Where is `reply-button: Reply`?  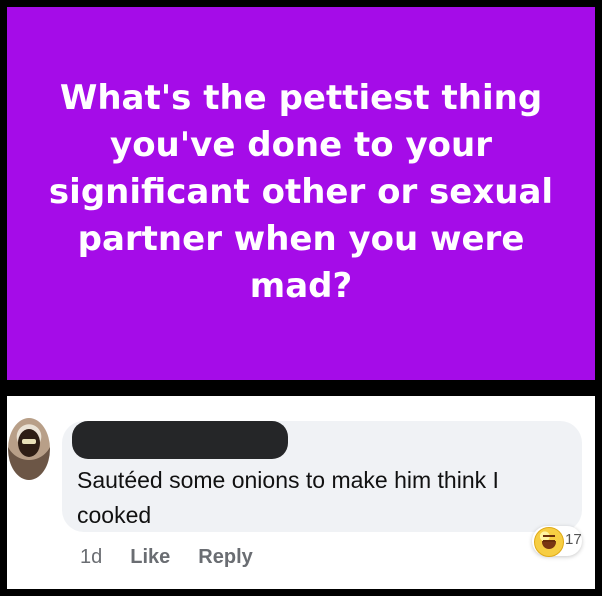
reply-button: Reply is located at coordinates (225, 557).